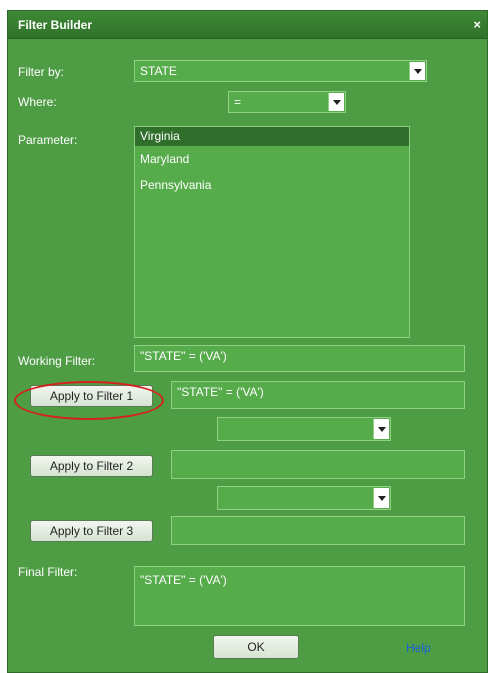  What do you see at coordinates (41, 72) in the screenshot?
I see `filter-by-label: Filter by:` at bounding box center [41, 72].